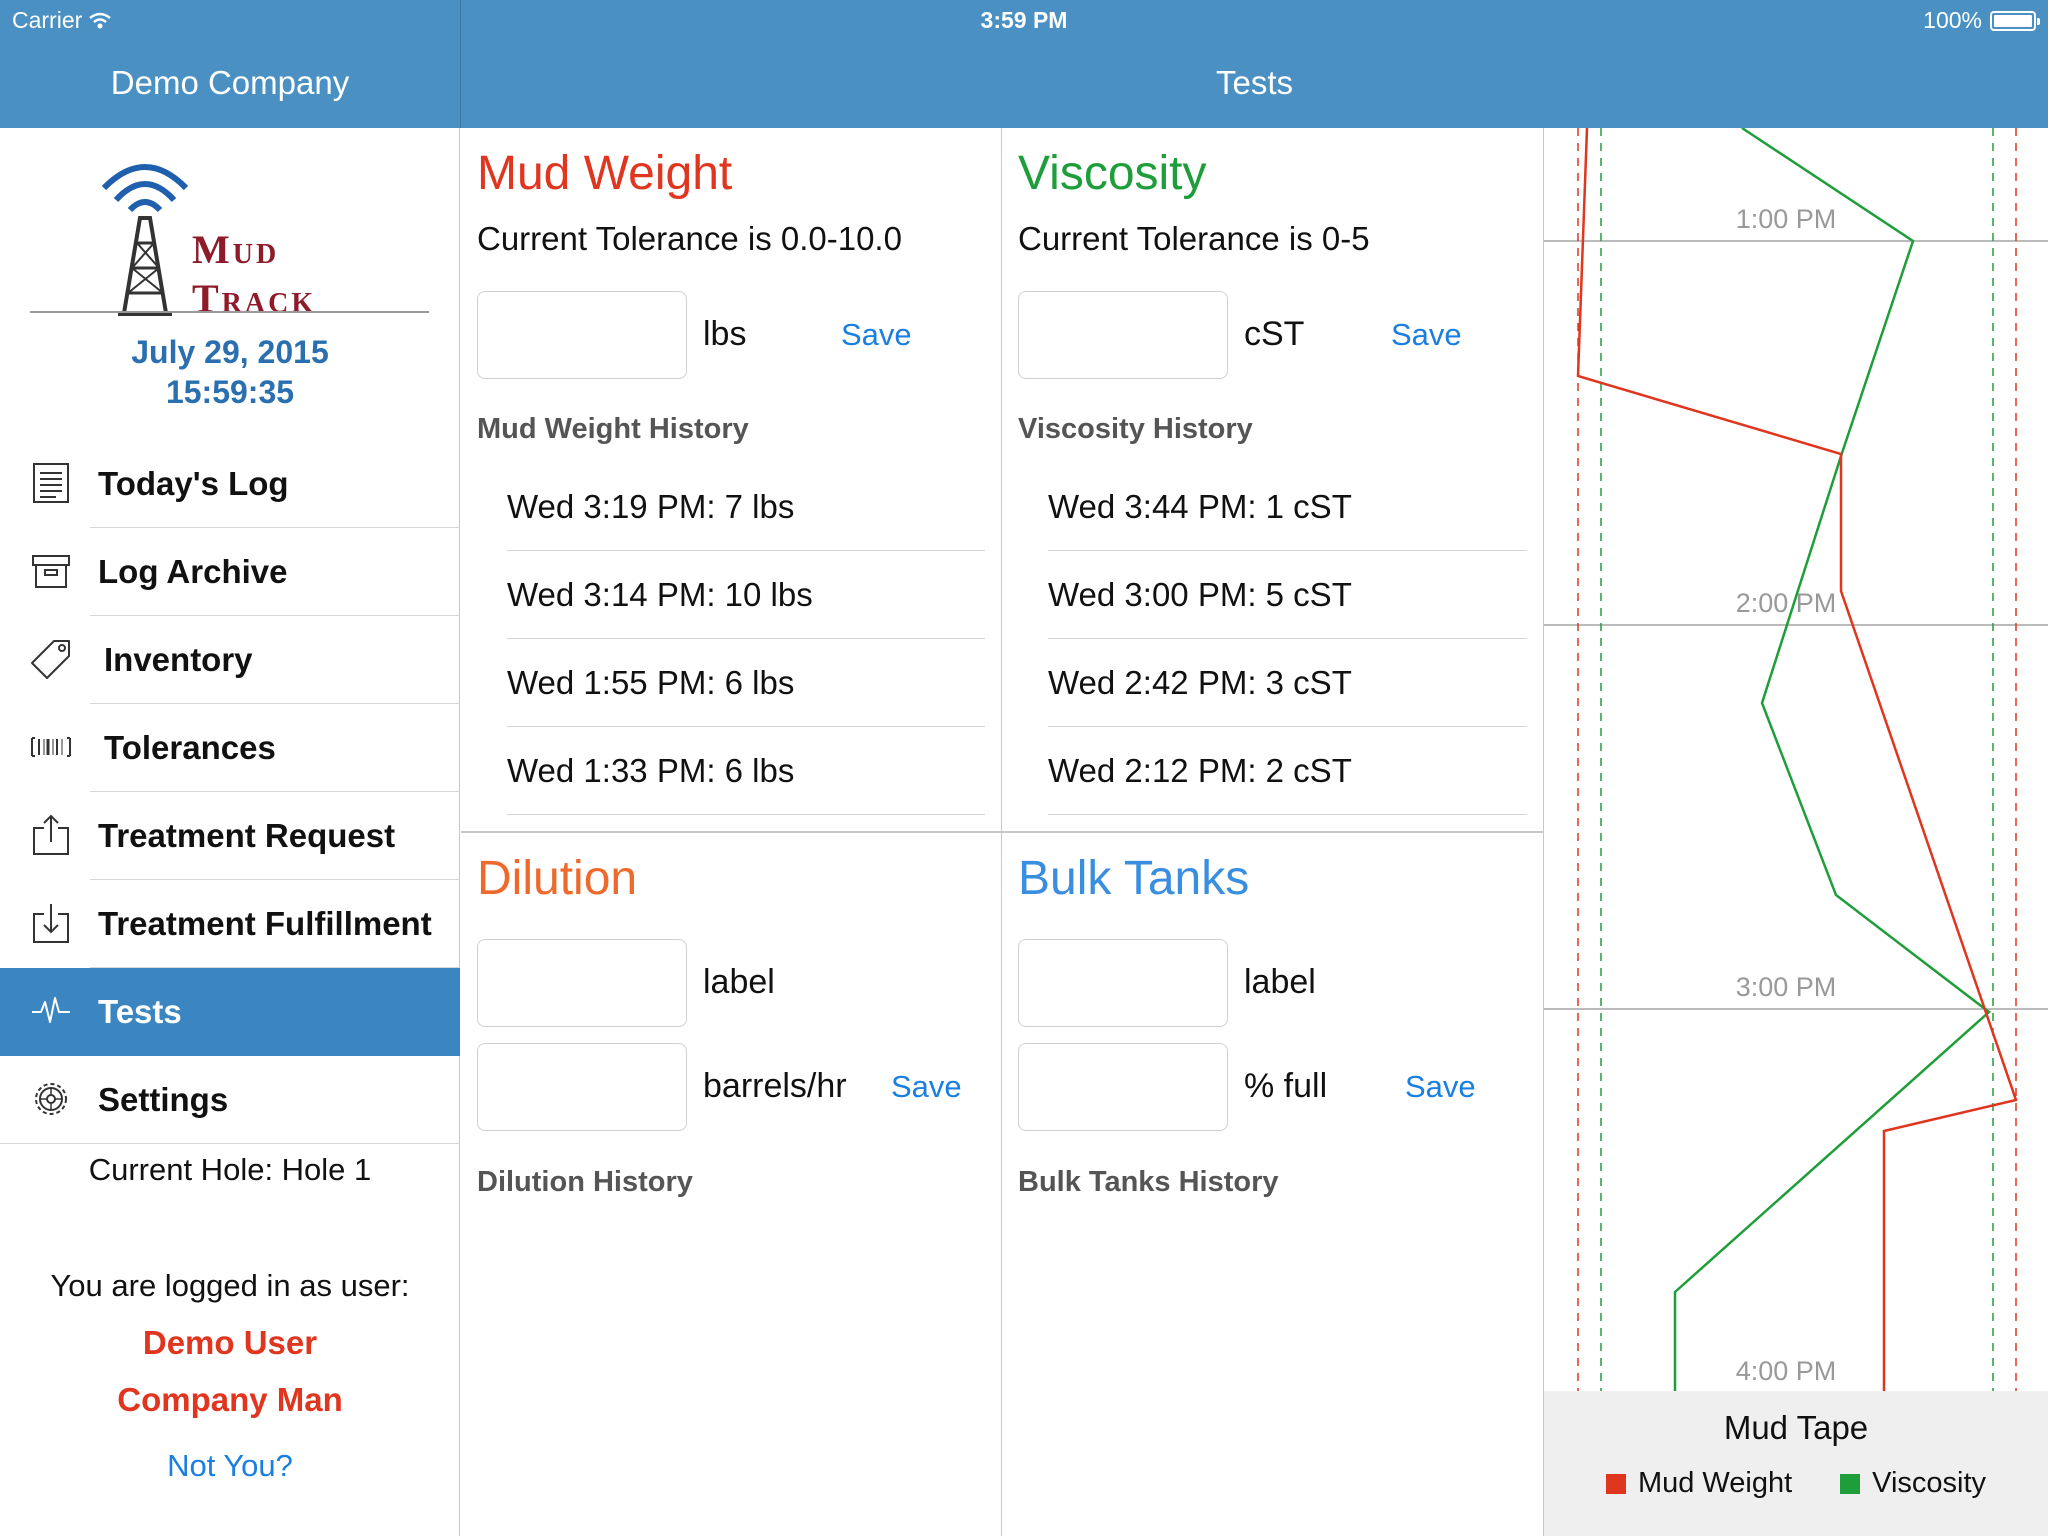  What do you see at coordinates (1286, 1086) in the screenshot?
I see `bulk-tanks-percent-unit: % full` at bounding box center [1286, 1086].